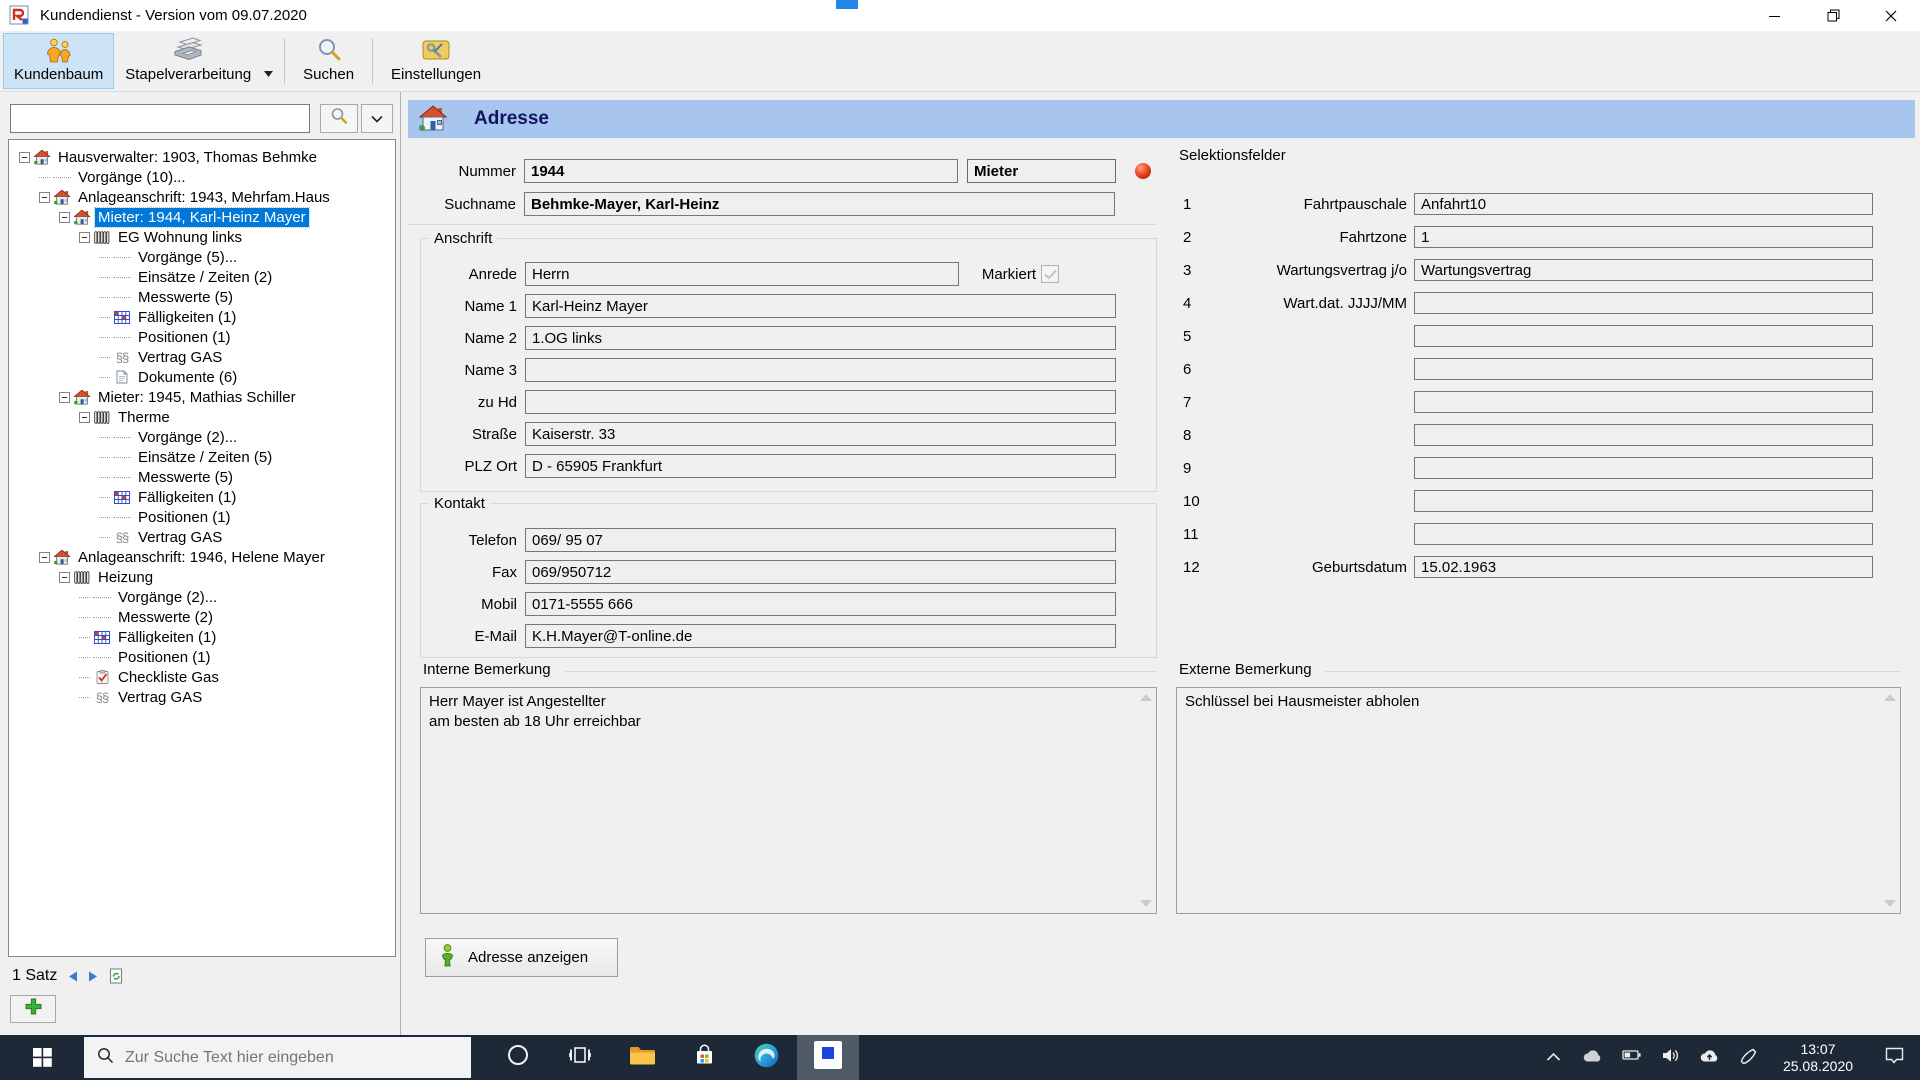  What do you see at coordinates (1643, 237) in the screenshot?
I see `selektionsfeld-input-2: 1` at bounding box center [1643, 237].